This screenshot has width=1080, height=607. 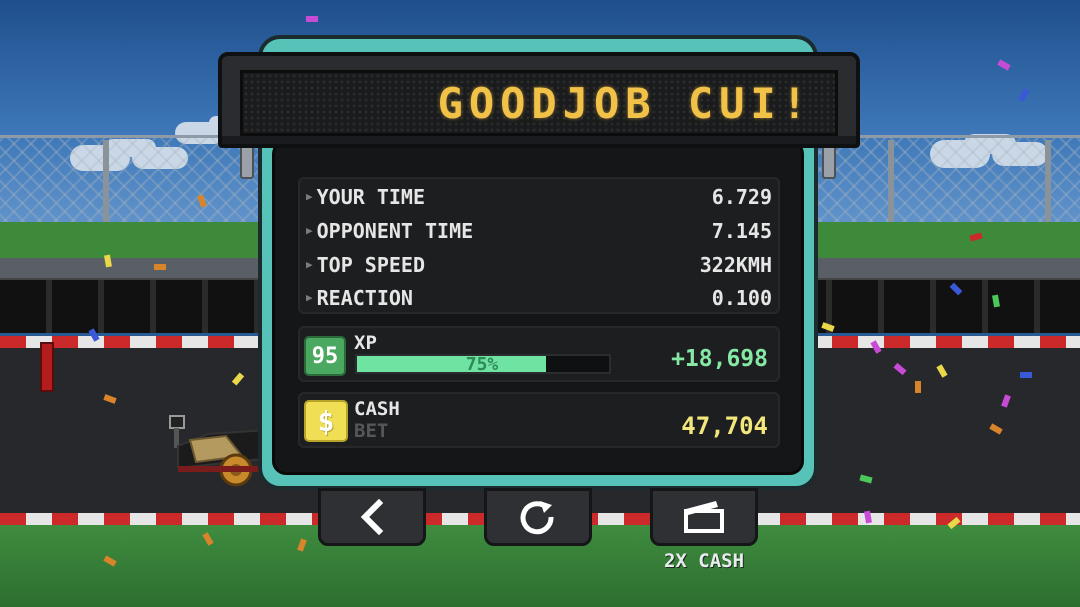 I want to click on chevron-left-icon, so click(x=372, y=517).